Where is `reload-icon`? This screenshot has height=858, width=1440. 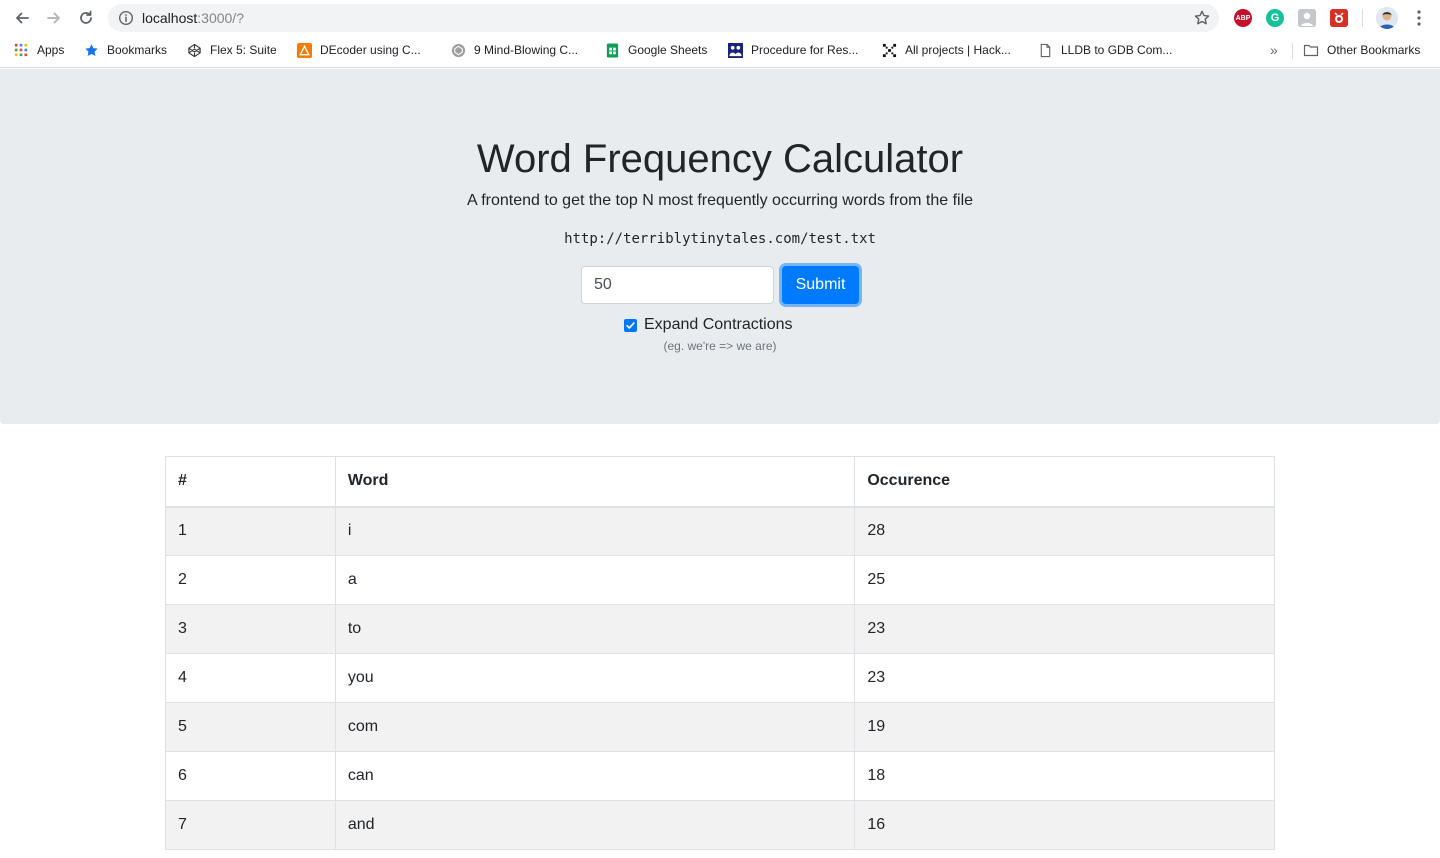 reload-icon is located at coordinates (86, 17).